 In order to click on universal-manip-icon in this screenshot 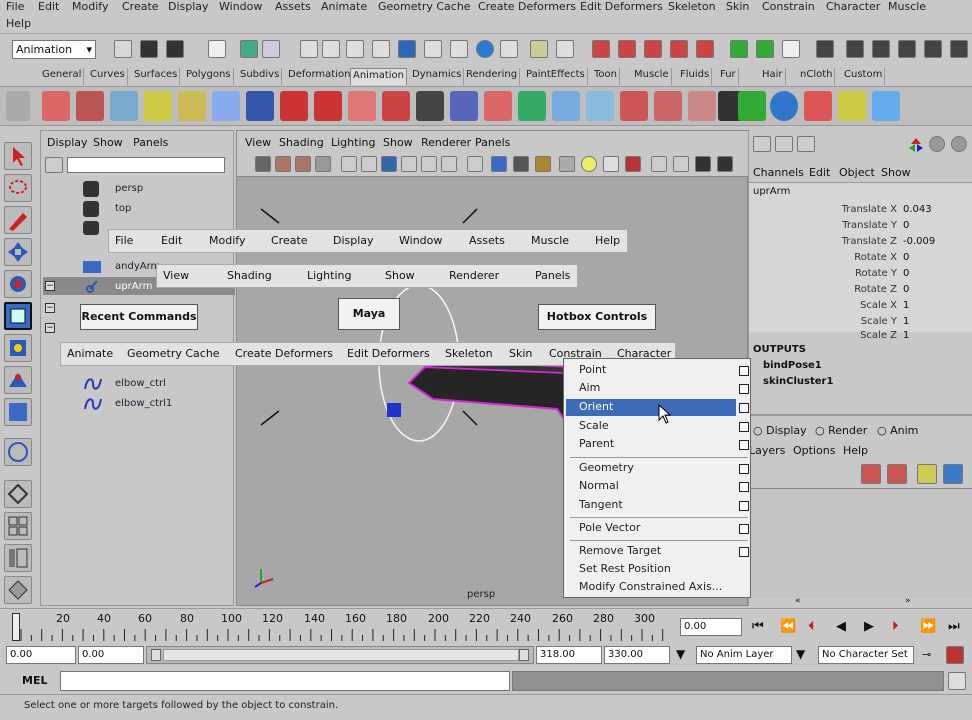, I will do `click(18, 348)`.